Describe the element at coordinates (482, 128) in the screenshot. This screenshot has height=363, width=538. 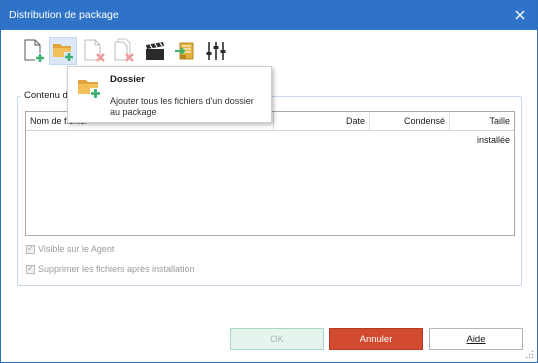
I see `column-installed-size: Taille installée` at that location.